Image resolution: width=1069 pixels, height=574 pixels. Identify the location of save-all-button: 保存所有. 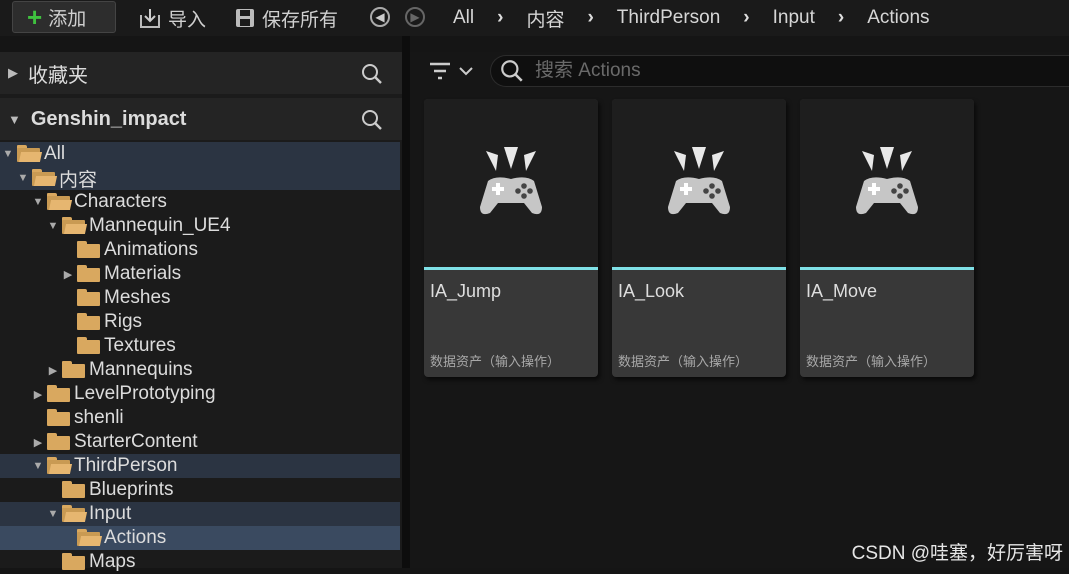
(286, 18).